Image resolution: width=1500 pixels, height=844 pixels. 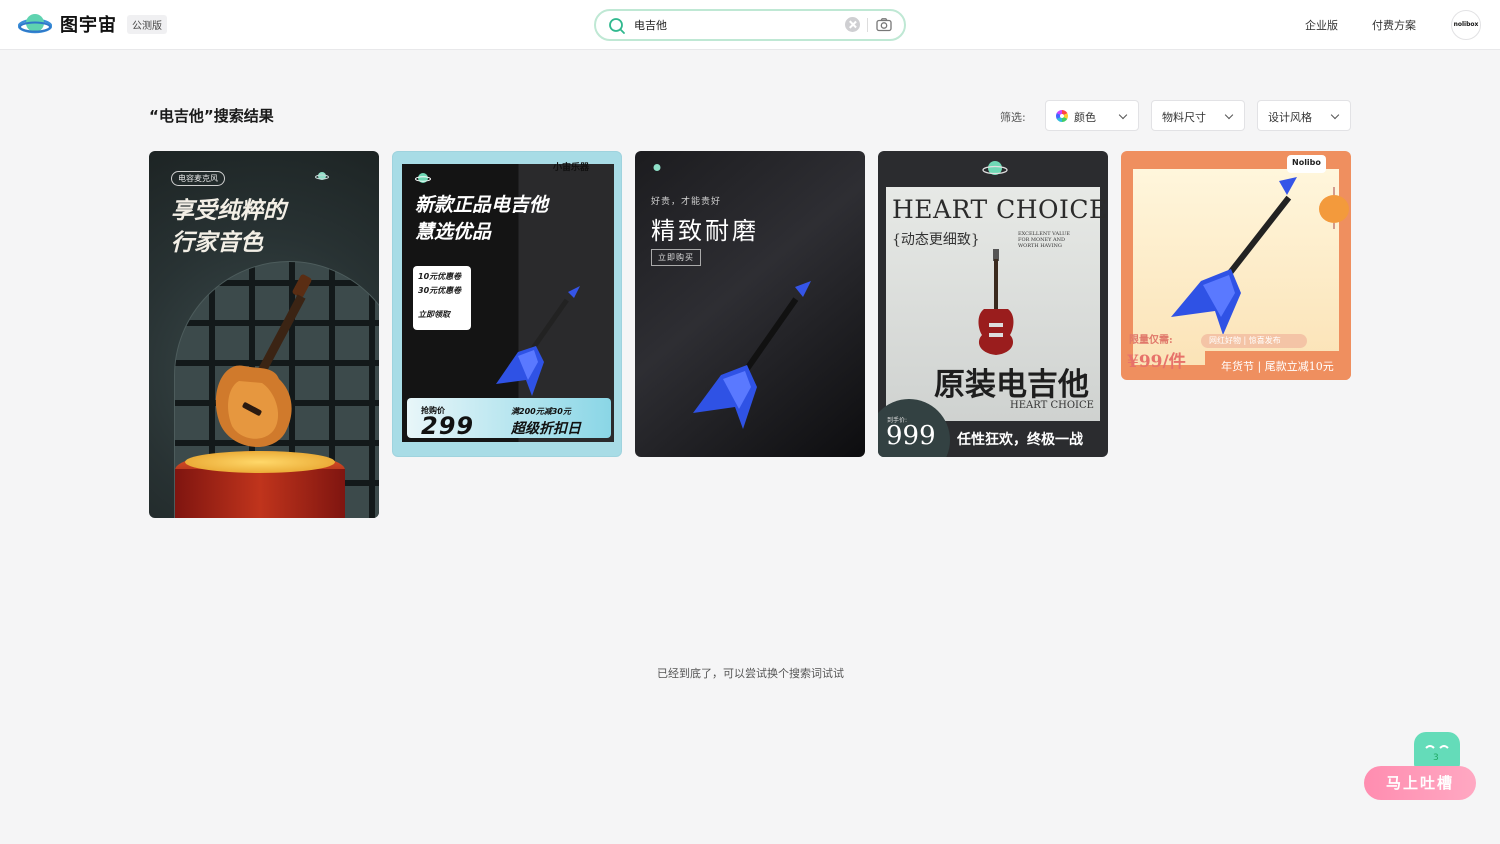 What do you see at coordinates (442, 298) in the screenshot?
I see `card-2-coupon: 10元优惠卷 30元优惠卷 立即领取` at bounding box center [442, 298].